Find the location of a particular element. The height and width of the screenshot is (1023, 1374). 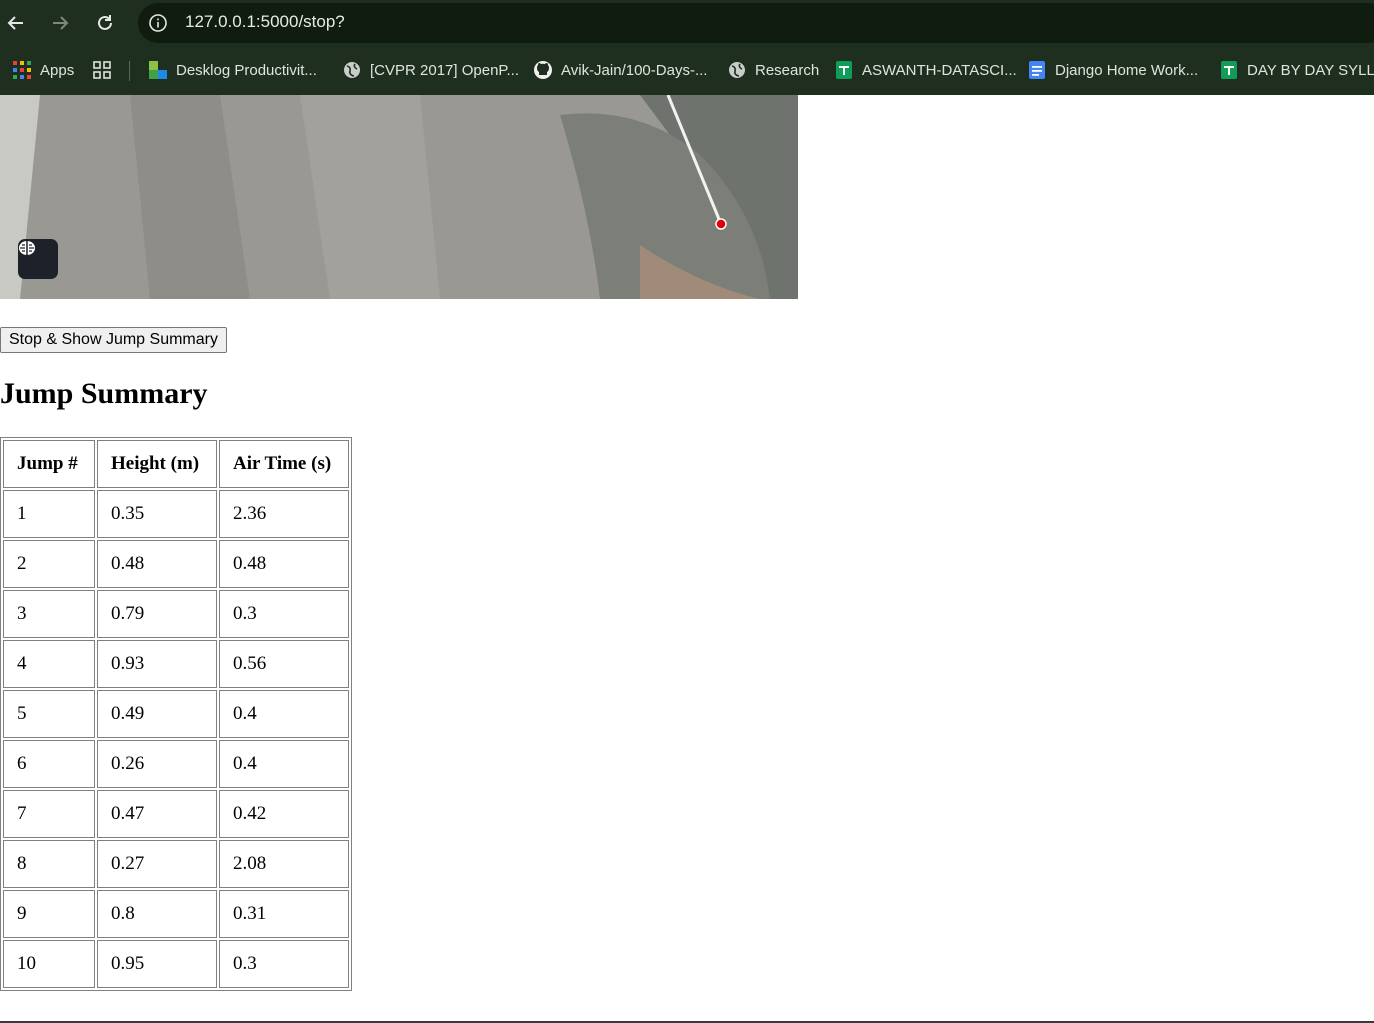

bookmark-day-by-day: DAY BY DAY SYLLAB is located at coordinates (1296, 70).